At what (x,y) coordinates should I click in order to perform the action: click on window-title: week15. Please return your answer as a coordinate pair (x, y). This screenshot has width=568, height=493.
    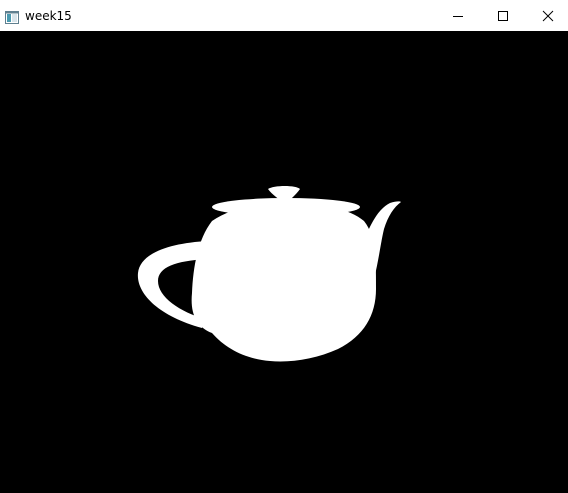
    Looking at the image, I should click on (48, 16).